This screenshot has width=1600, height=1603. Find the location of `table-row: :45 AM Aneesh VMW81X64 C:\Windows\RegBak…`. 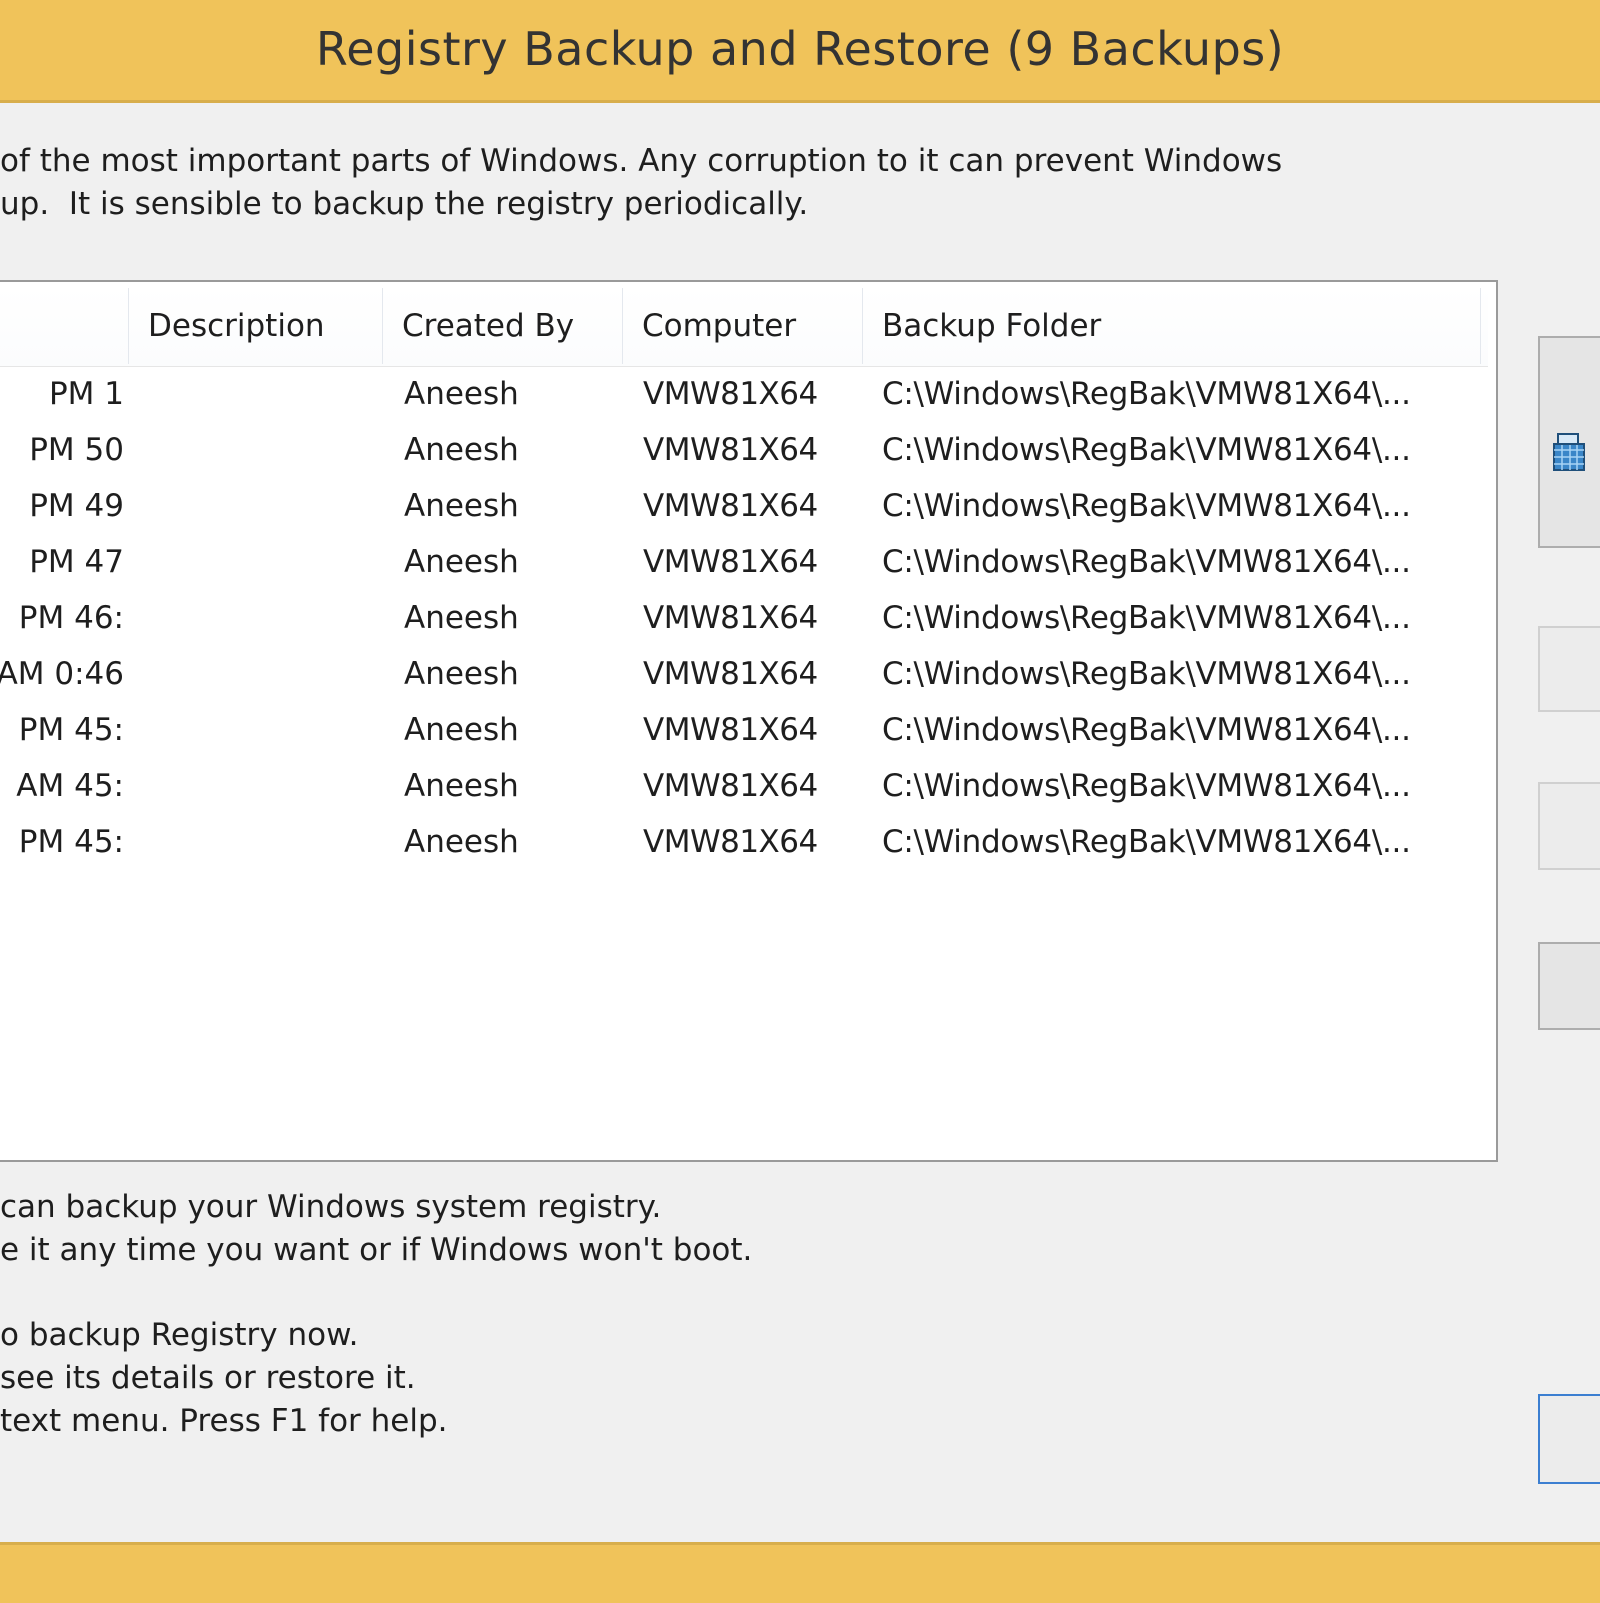

table-row: :45 AM Aneesh VMW81X64 C:\Windows\RegBak… is located at coordinates (744, 786).